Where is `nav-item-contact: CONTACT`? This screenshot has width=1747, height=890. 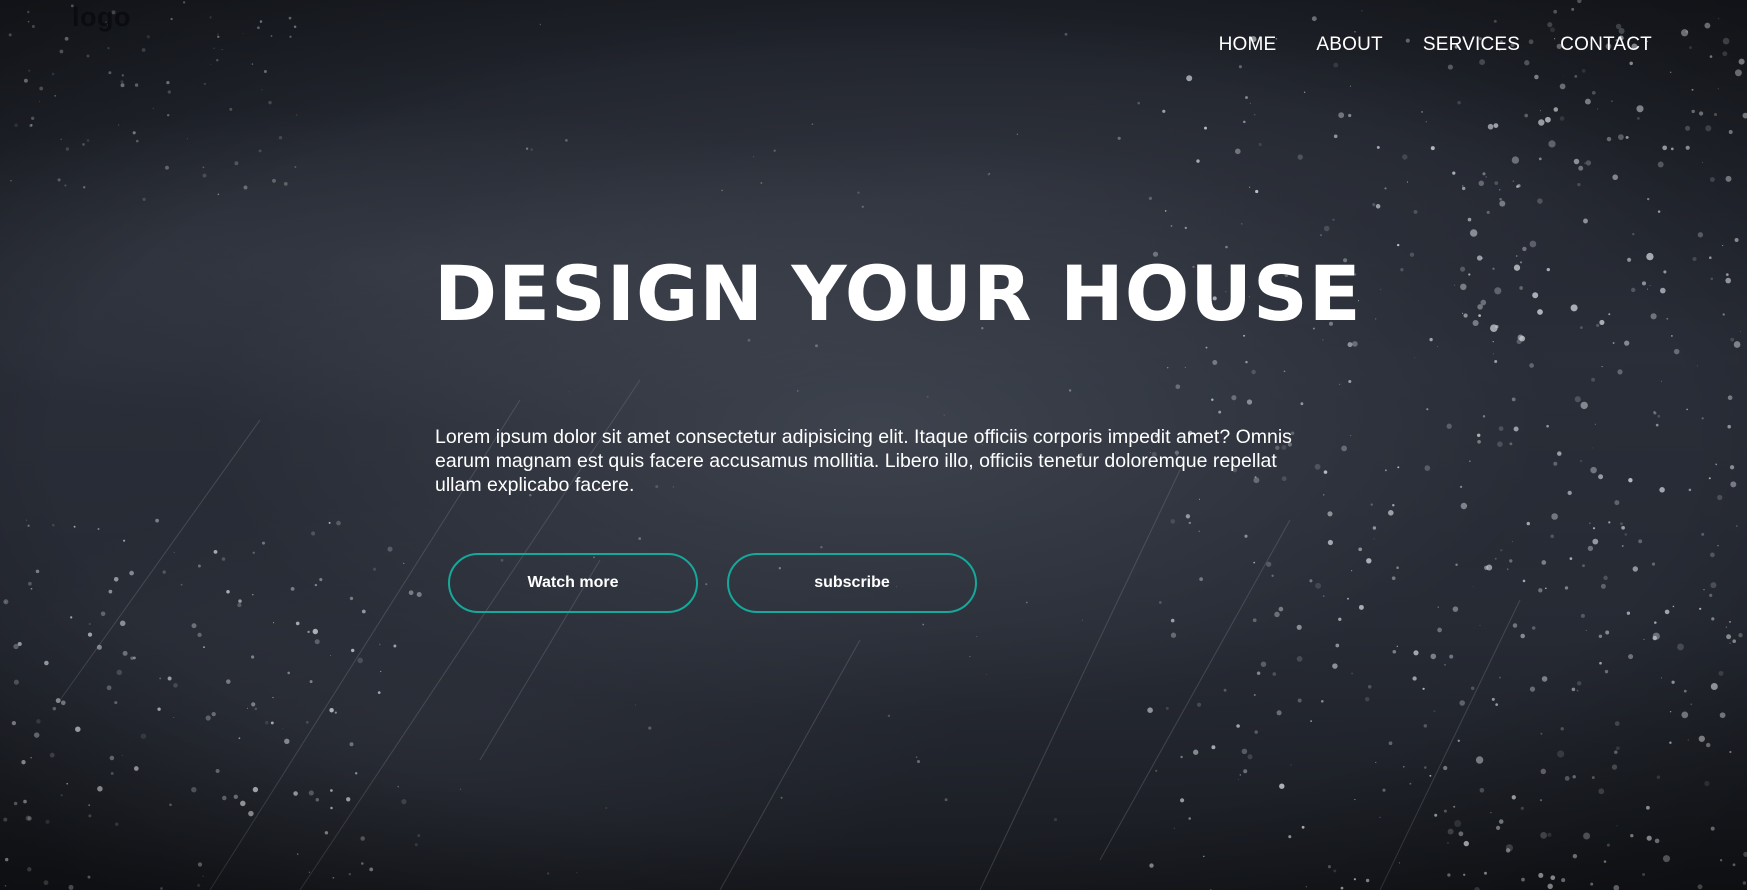 nav-item-contact: CONTACT is located at coordinates (1606, 45).